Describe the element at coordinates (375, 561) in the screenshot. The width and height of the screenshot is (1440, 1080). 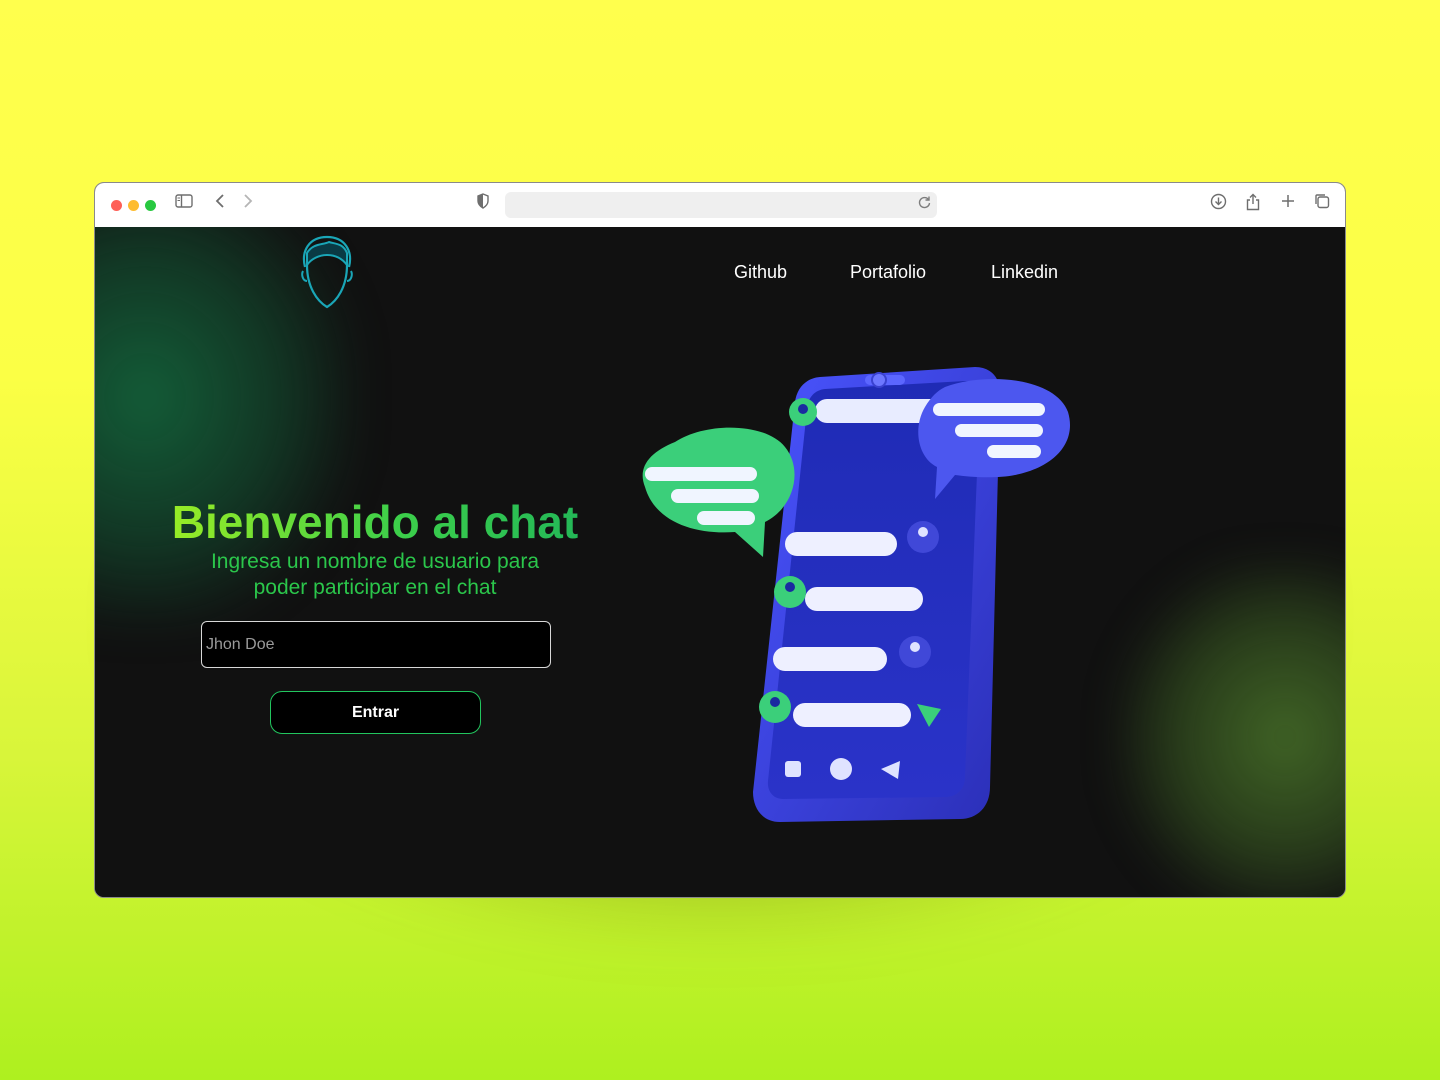
I see `hero-subtitle-line1: Ingresa un nombre de usuario para` at that location.